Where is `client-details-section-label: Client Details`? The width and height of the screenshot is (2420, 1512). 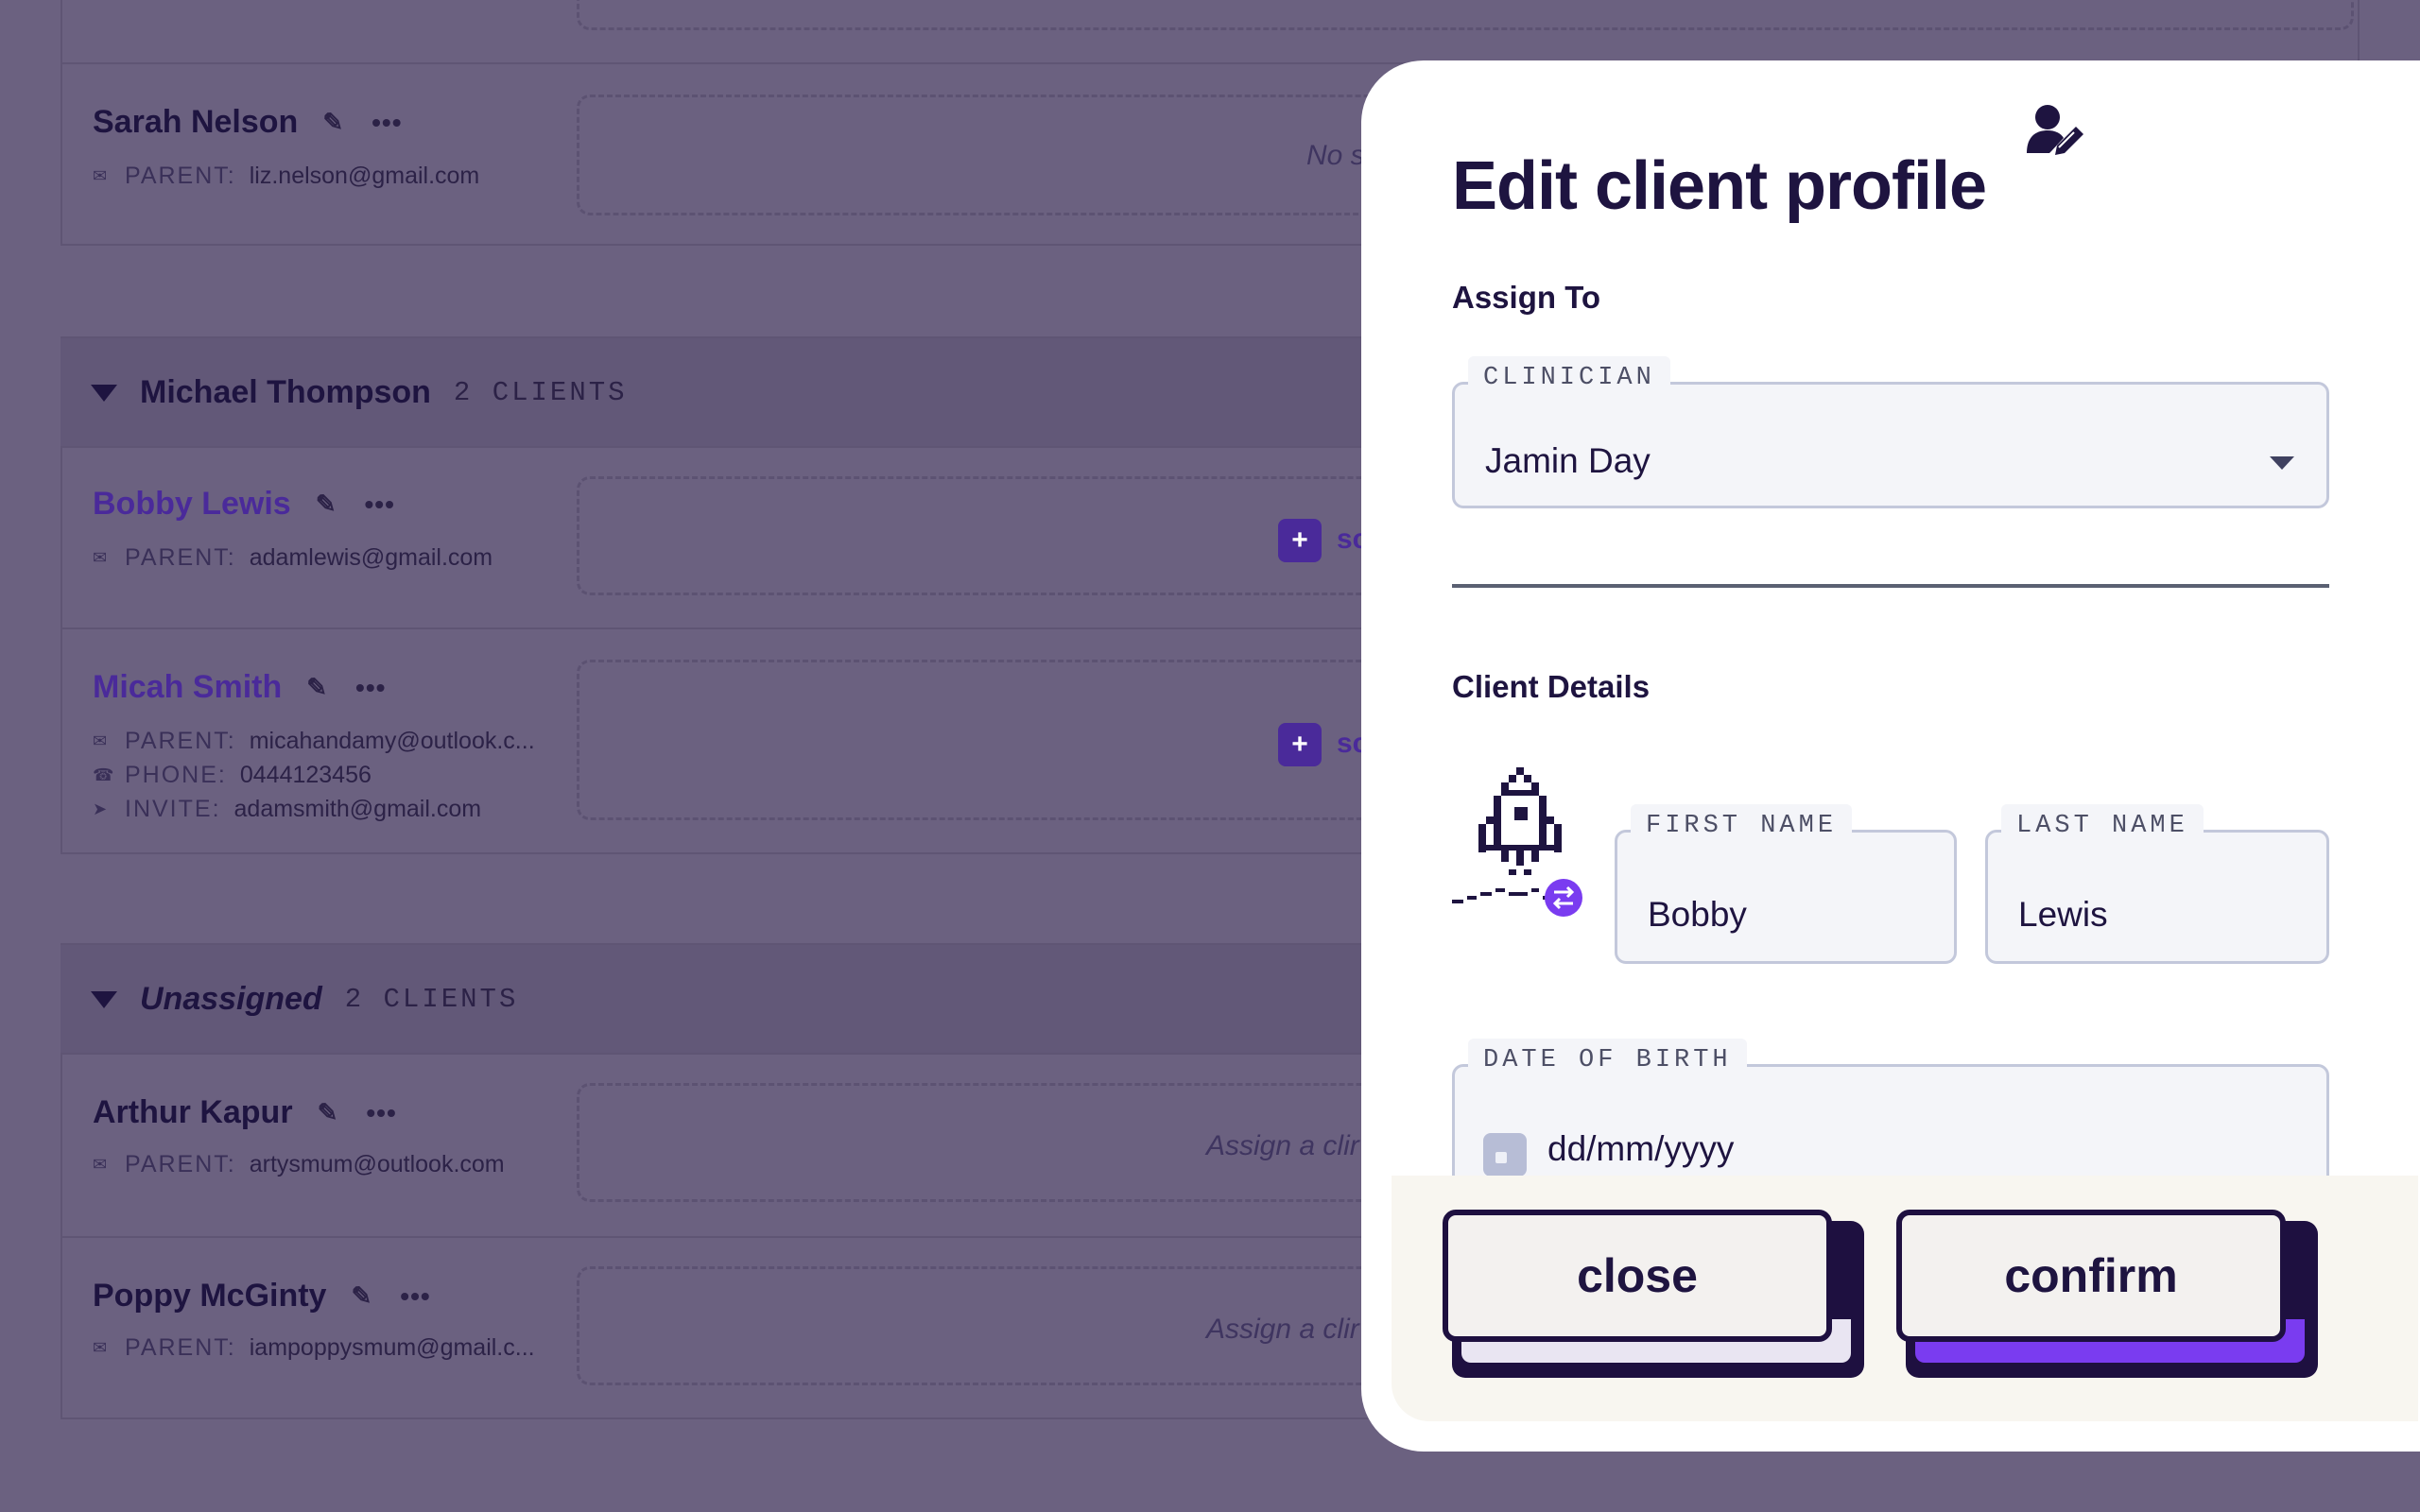 client-details-section-label: Client Details is located at coordinates (1551, 686).